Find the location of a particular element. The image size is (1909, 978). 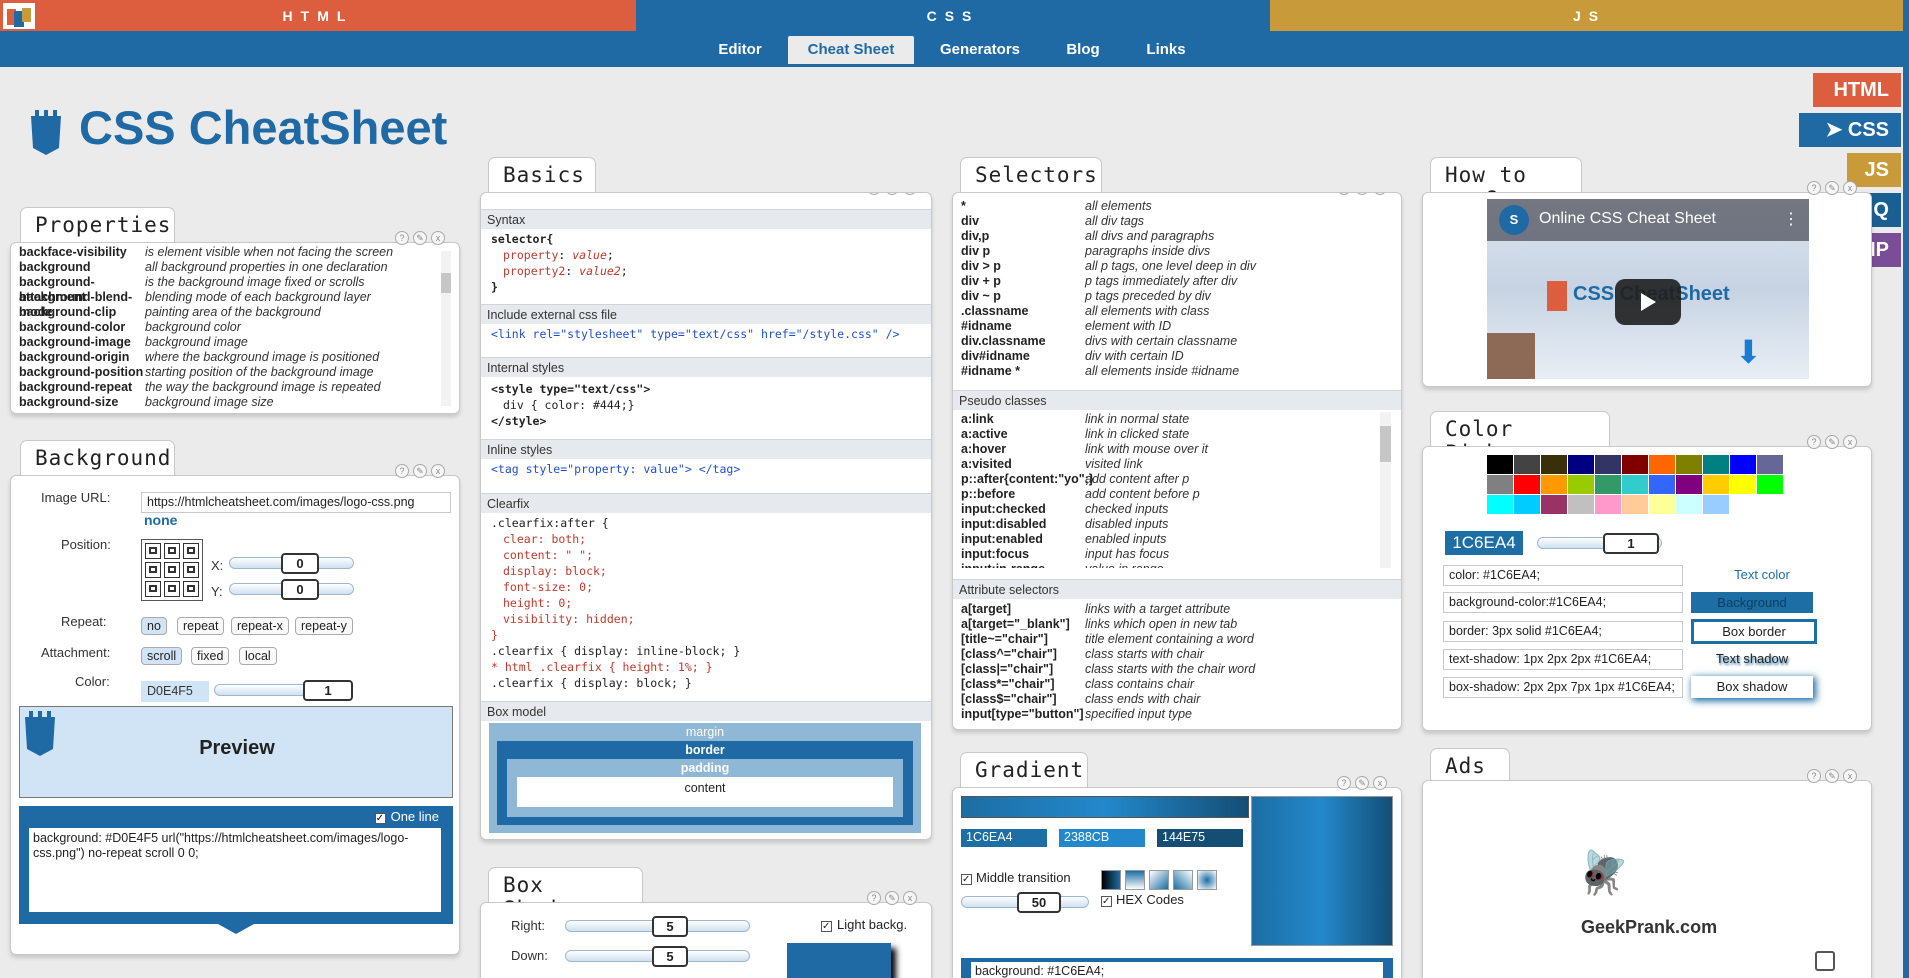

attachment-scroll-button: scroll is located at coordinates (162, 656).